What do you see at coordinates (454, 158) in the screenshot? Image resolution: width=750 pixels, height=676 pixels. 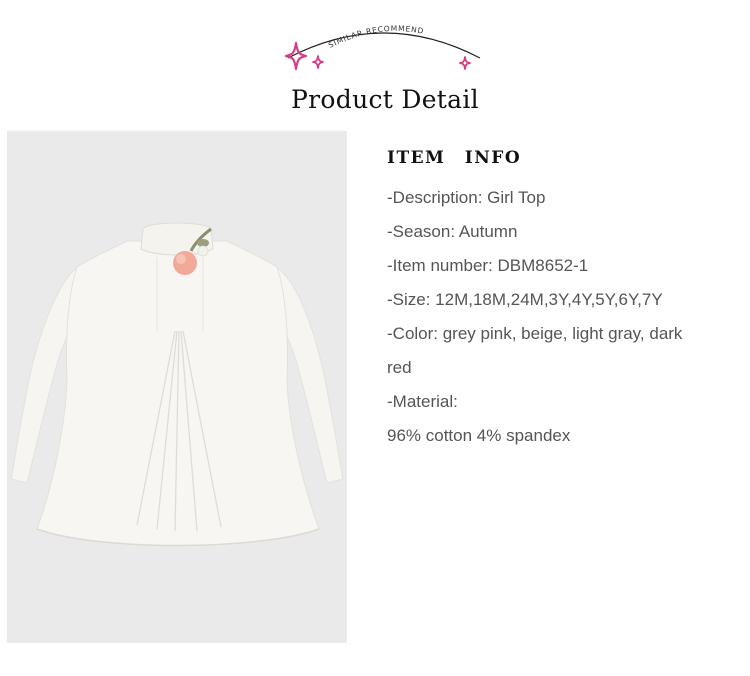 I see `item-info-heading: ITEM INFO` at bounding box center [454, 158].